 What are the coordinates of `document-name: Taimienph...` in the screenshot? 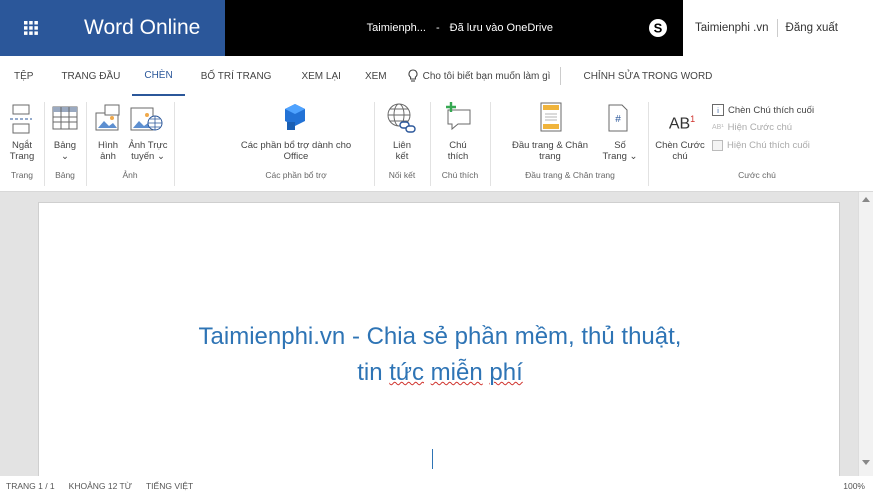 It's located at (396, 28).